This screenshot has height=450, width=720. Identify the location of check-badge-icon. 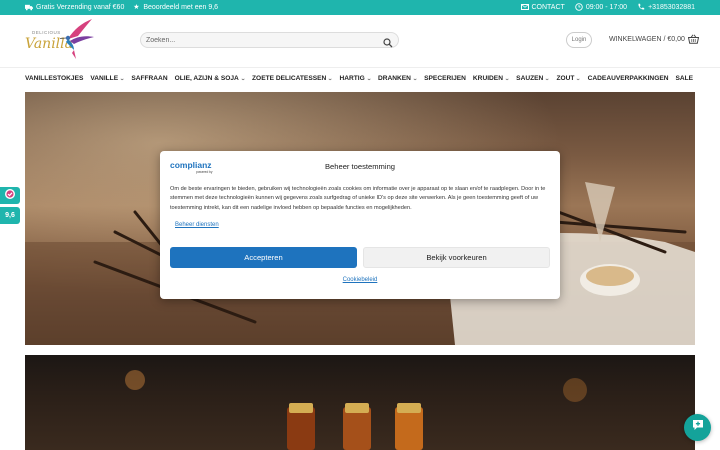
(10, 196).